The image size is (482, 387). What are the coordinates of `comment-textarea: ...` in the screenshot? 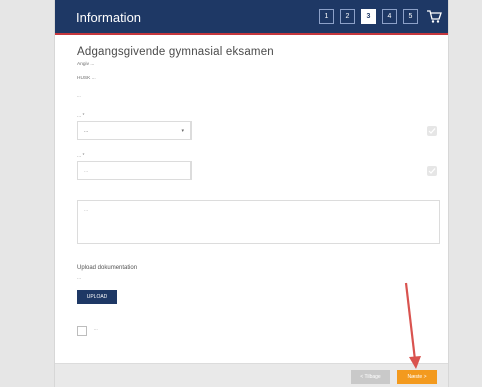 It's located at (258, 222).